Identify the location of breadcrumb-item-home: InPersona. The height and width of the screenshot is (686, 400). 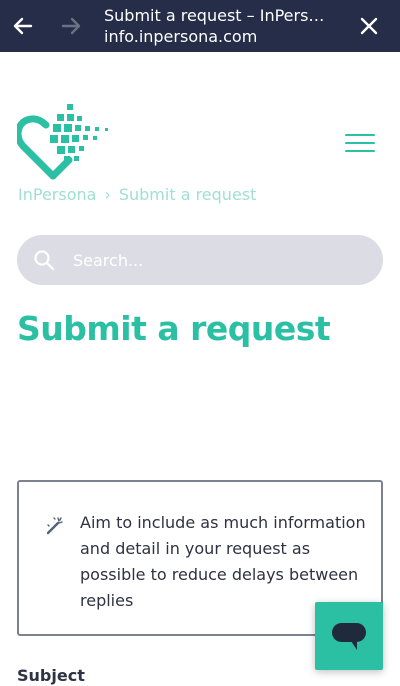
(57, 194).